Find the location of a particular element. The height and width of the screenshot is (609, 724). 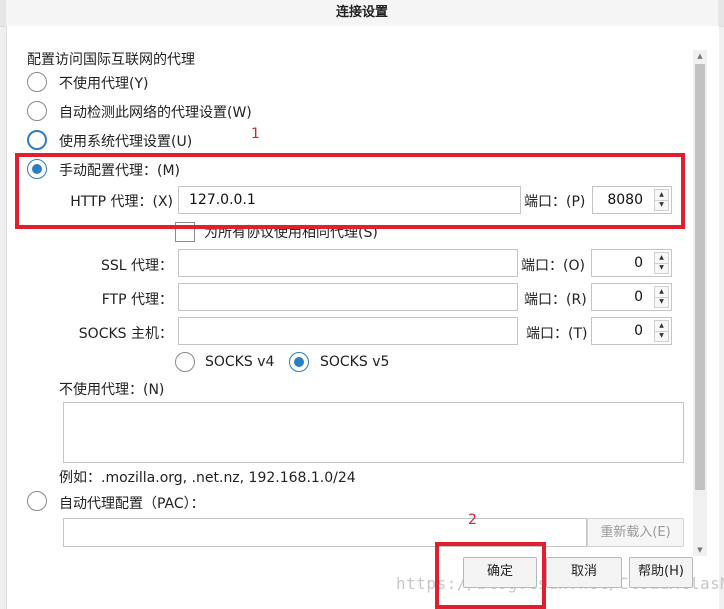

label-socks-v5: SOCKS v5 is located at coordinates (355, 362).